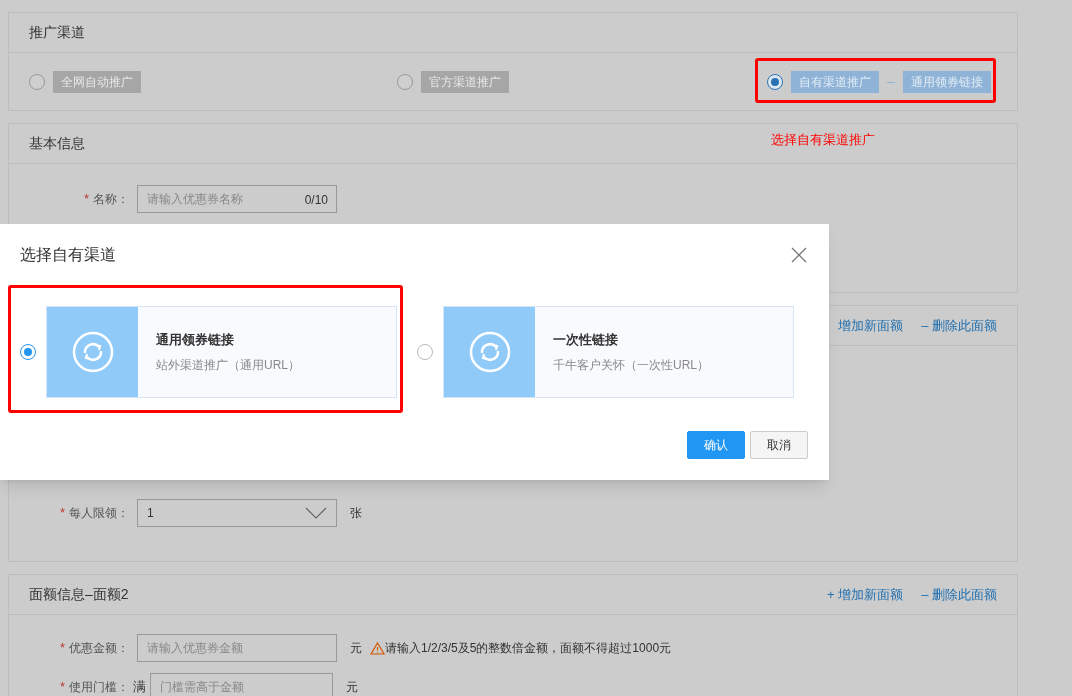  Describe the element at coordinates (237, 513) in the screenshot. I see `select-field: 1` at that location.